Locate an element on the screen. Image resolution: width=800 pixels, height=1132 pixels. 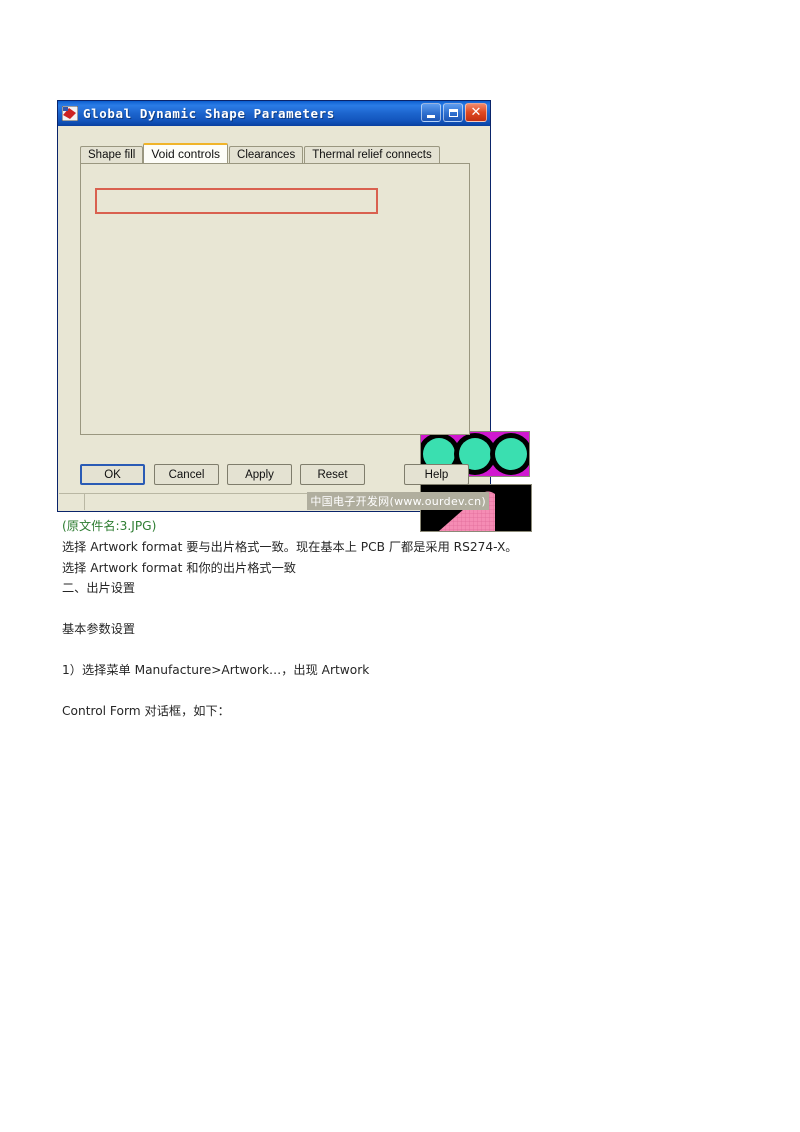
pin-pad is located at coordinates (511, 454).